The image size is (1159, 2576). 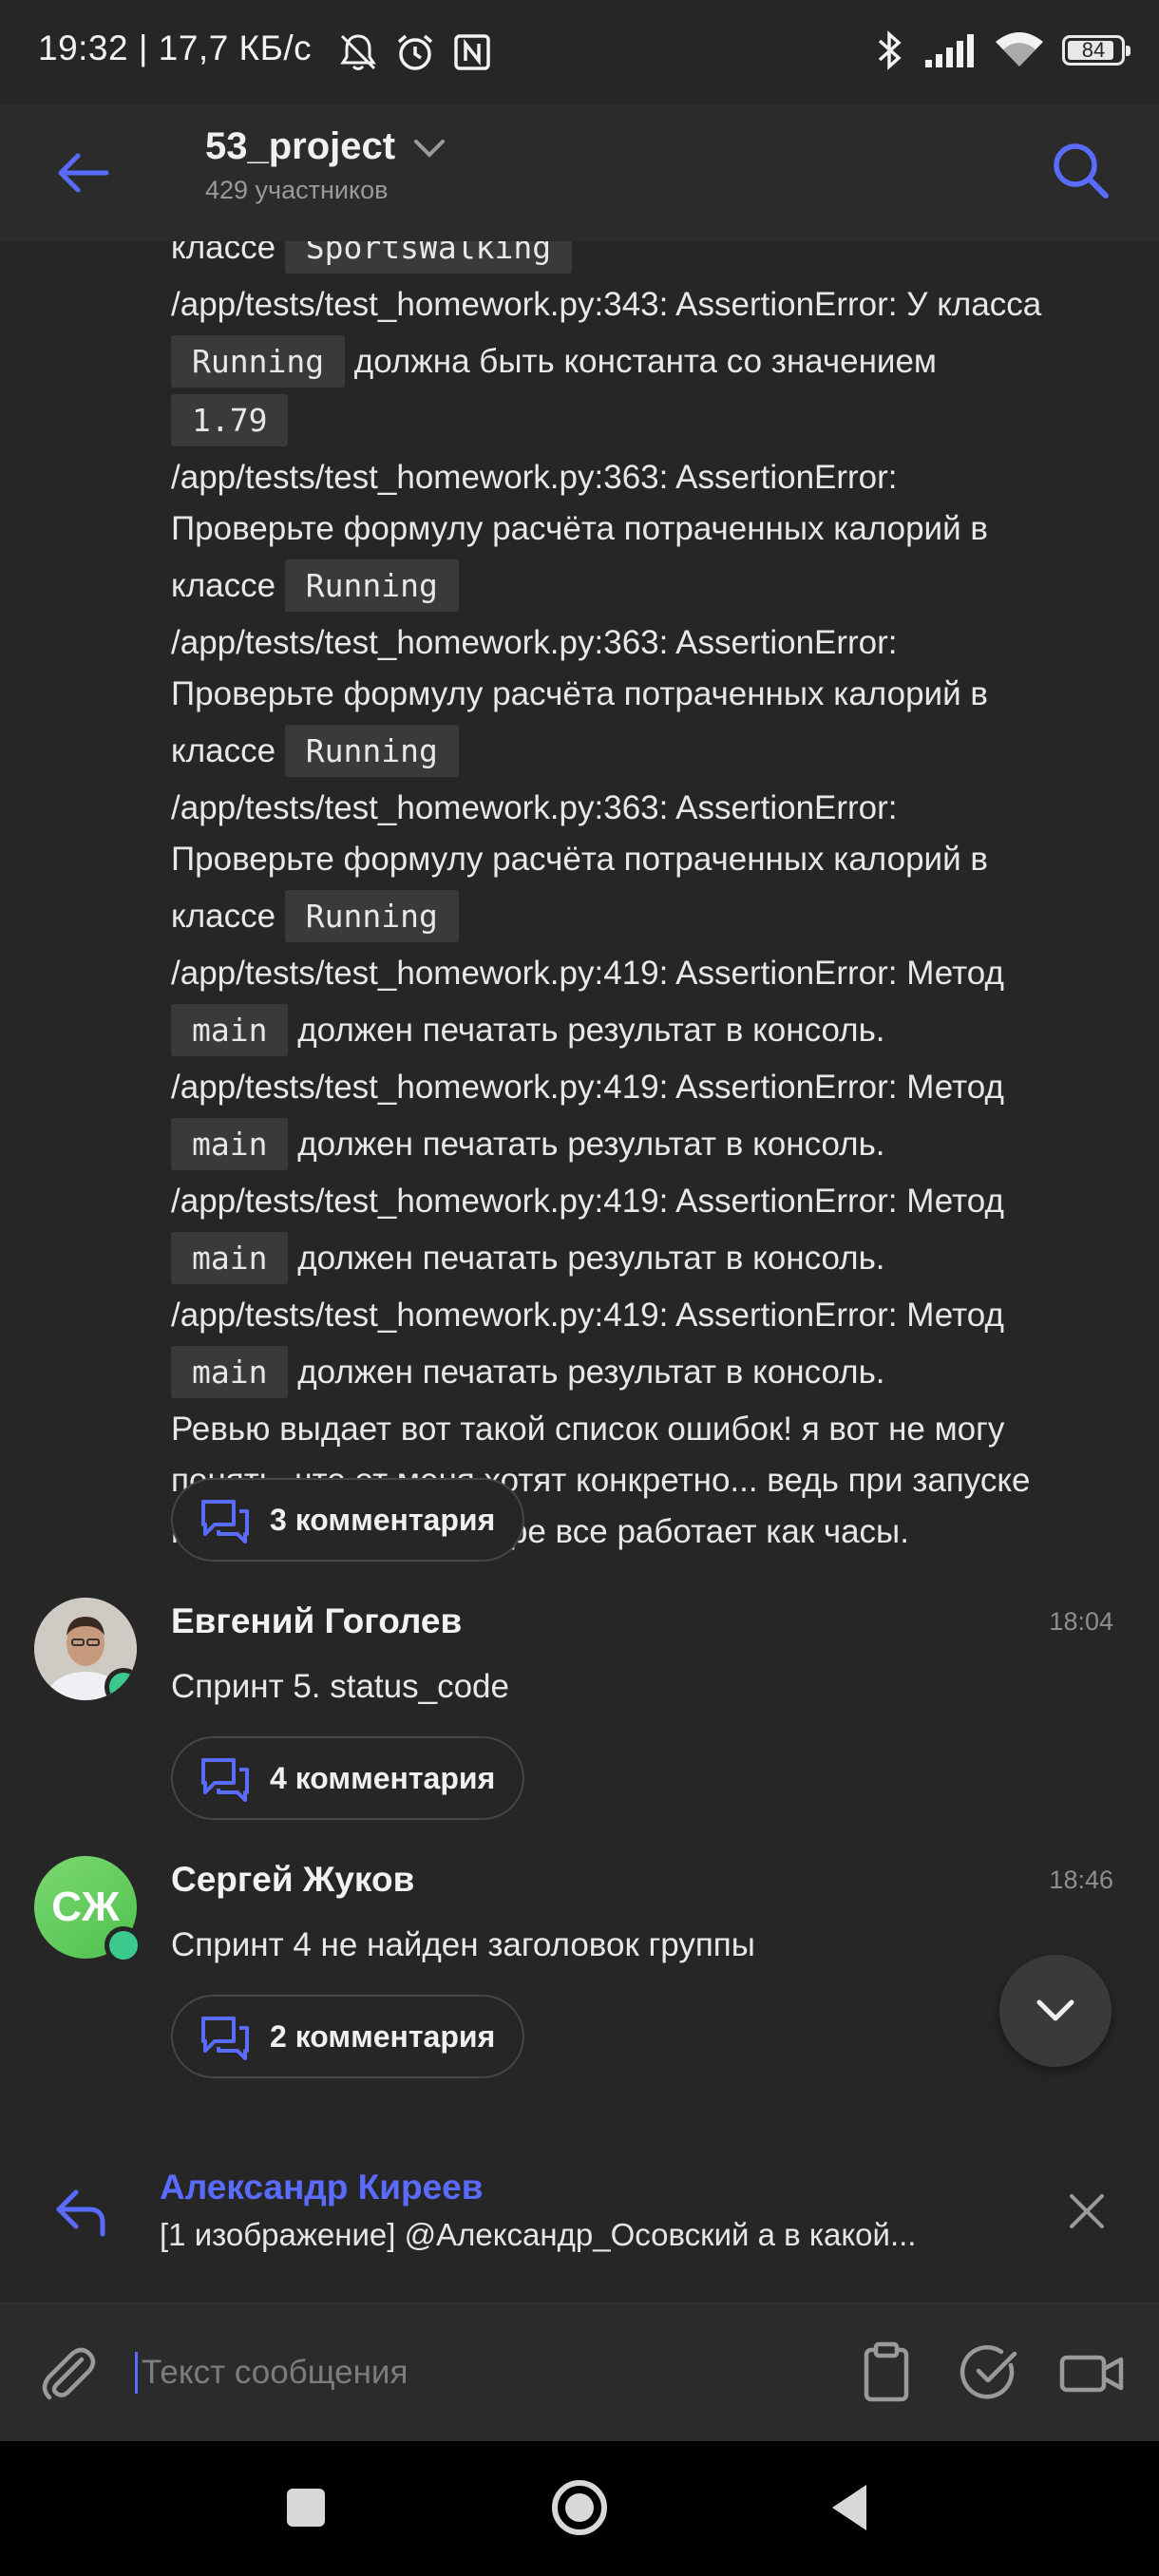 I want to click on chat-title-area: 53_project 429 участников, so click(x=326, y=165).